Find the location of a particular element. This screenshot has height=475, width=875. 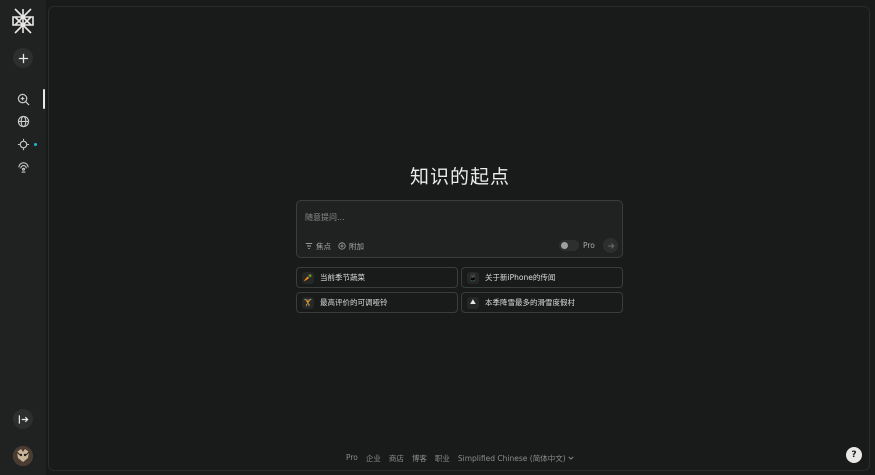

suggestion-card: 🏋 最高评价的可调哑铃 is located at coordinates (377, 302).